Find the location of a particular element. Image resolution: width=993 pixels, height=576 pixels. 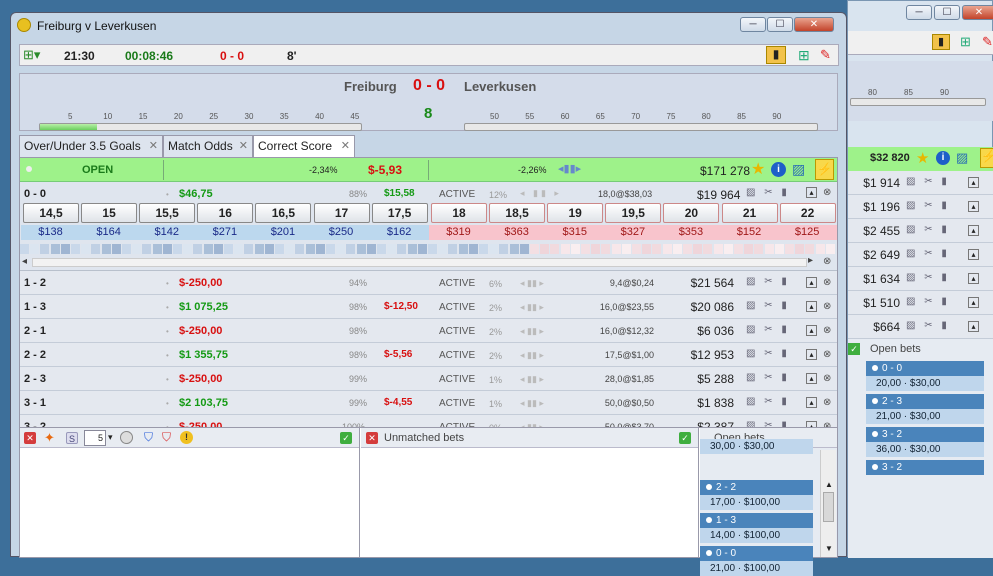

add-window-icon: ⊞ is located at coordinates (804, 55).